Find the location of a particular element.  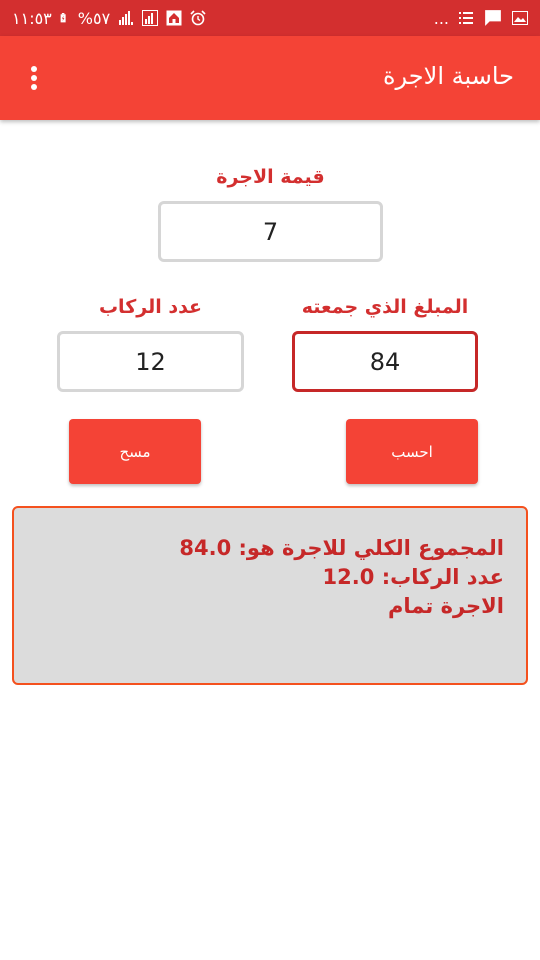

clear-button: مسح is located at coordinates (135, 451).